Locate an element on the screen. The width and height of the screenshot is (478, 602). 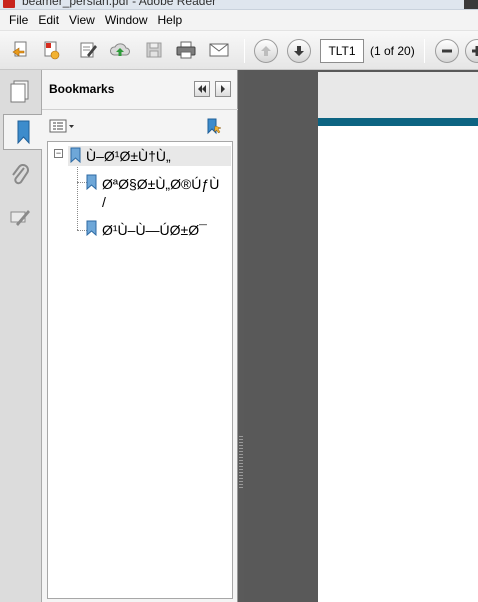
email-button is located at coordinates (219, 50).